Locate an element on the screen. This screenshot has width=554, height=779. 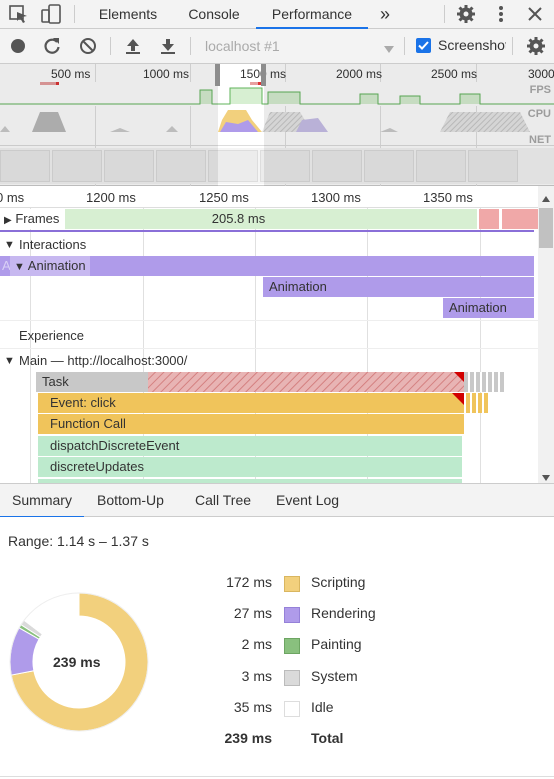
selection-right-handle is located at coordinates (263, 75).